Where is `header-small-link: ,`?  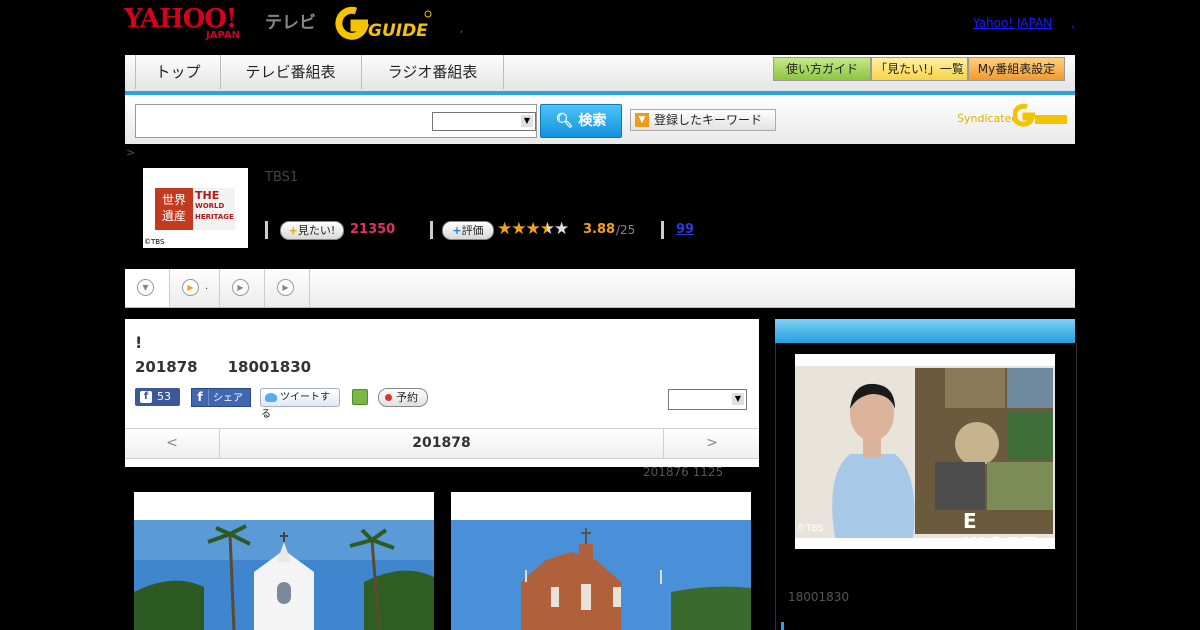 header-small-link: , is located at coordinates (1073, 23).